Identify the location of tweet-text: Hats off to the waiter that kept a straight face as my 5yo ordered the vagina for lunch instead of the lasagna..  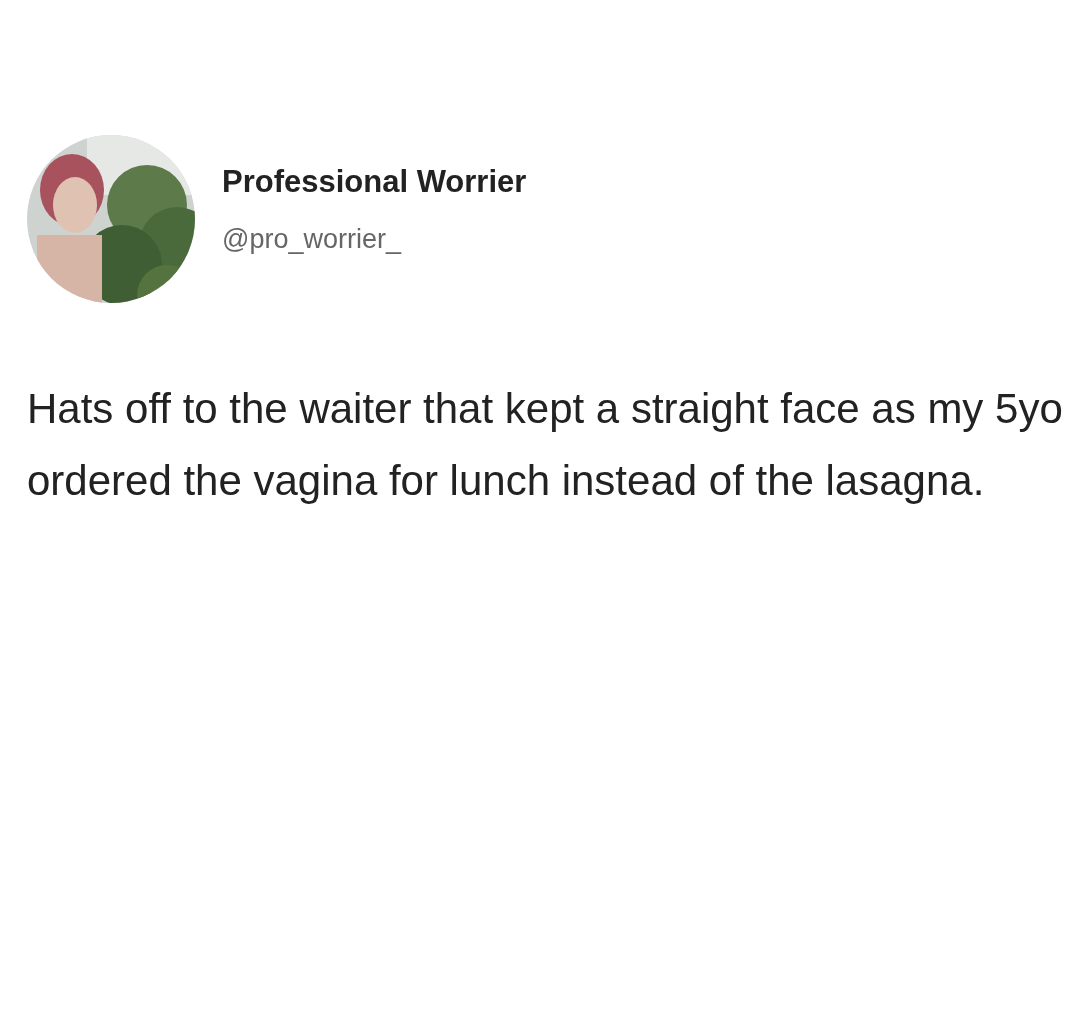
(545, 445).